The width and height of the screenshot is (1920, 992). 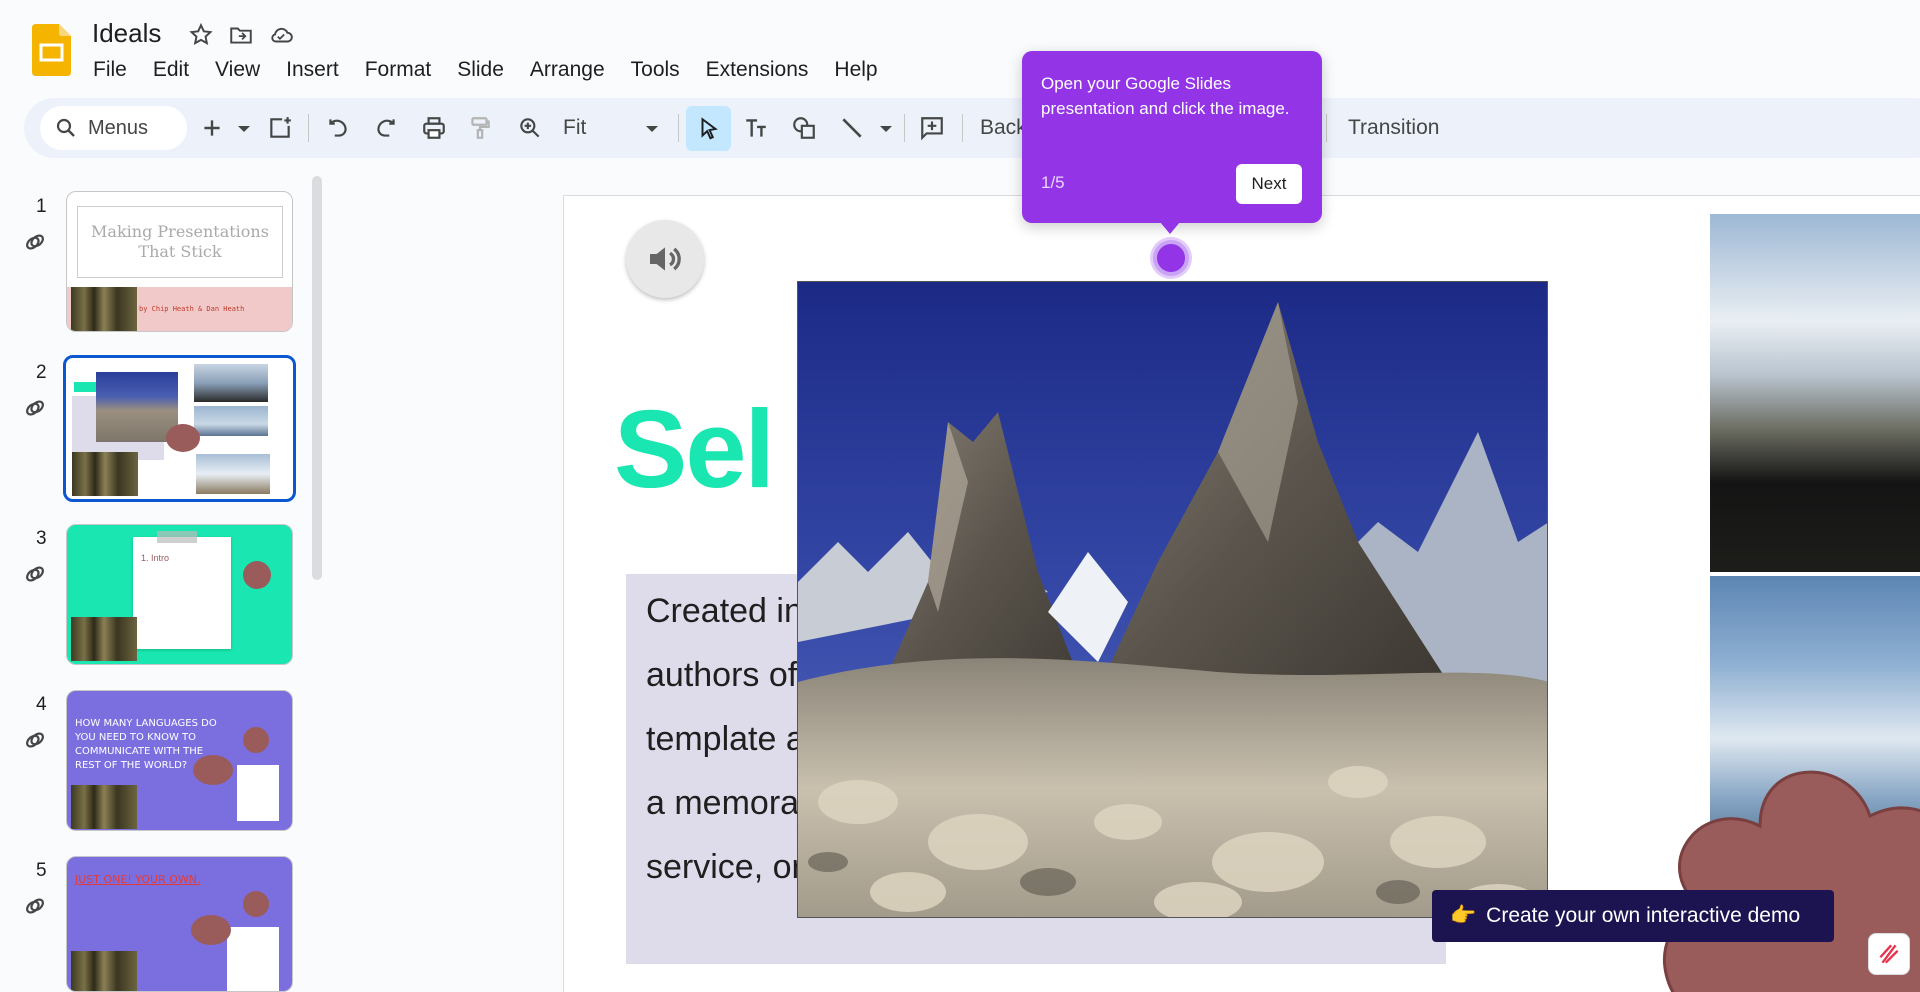 I want to click on audio-button, so click(x=665, y=259).